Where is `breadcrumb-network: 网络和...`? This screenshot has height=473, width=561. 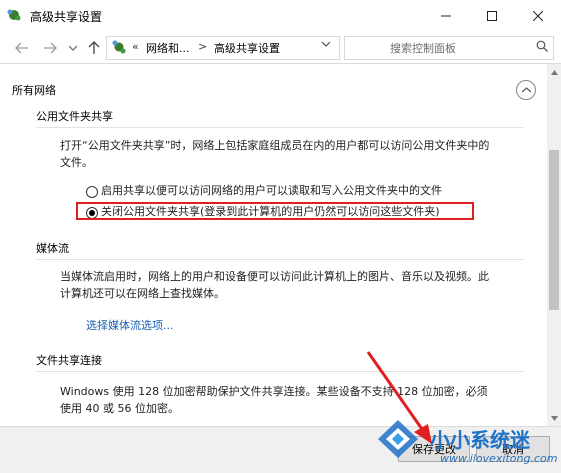
breadcrumb-network: 网络和... is located at coordinates (168, 48).